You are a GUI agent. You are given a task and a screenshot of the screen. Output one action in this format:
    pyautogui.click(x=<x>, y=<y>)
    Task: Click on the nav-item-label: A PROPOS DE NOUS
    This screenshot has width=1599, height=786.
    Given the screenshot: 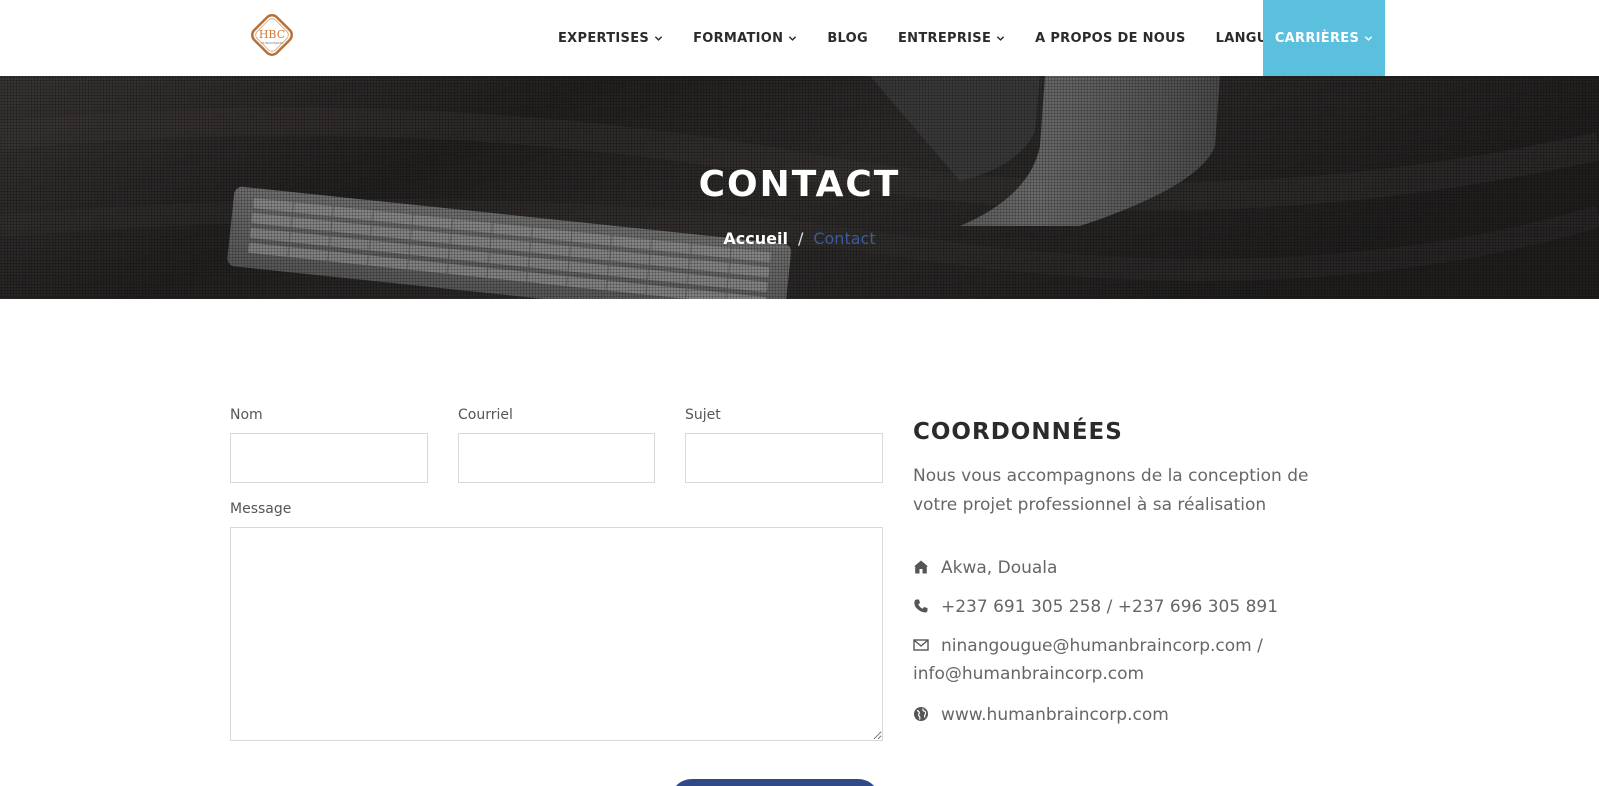 What is the action you would take?
    pyautogui.click(x=1110, y=38)
    